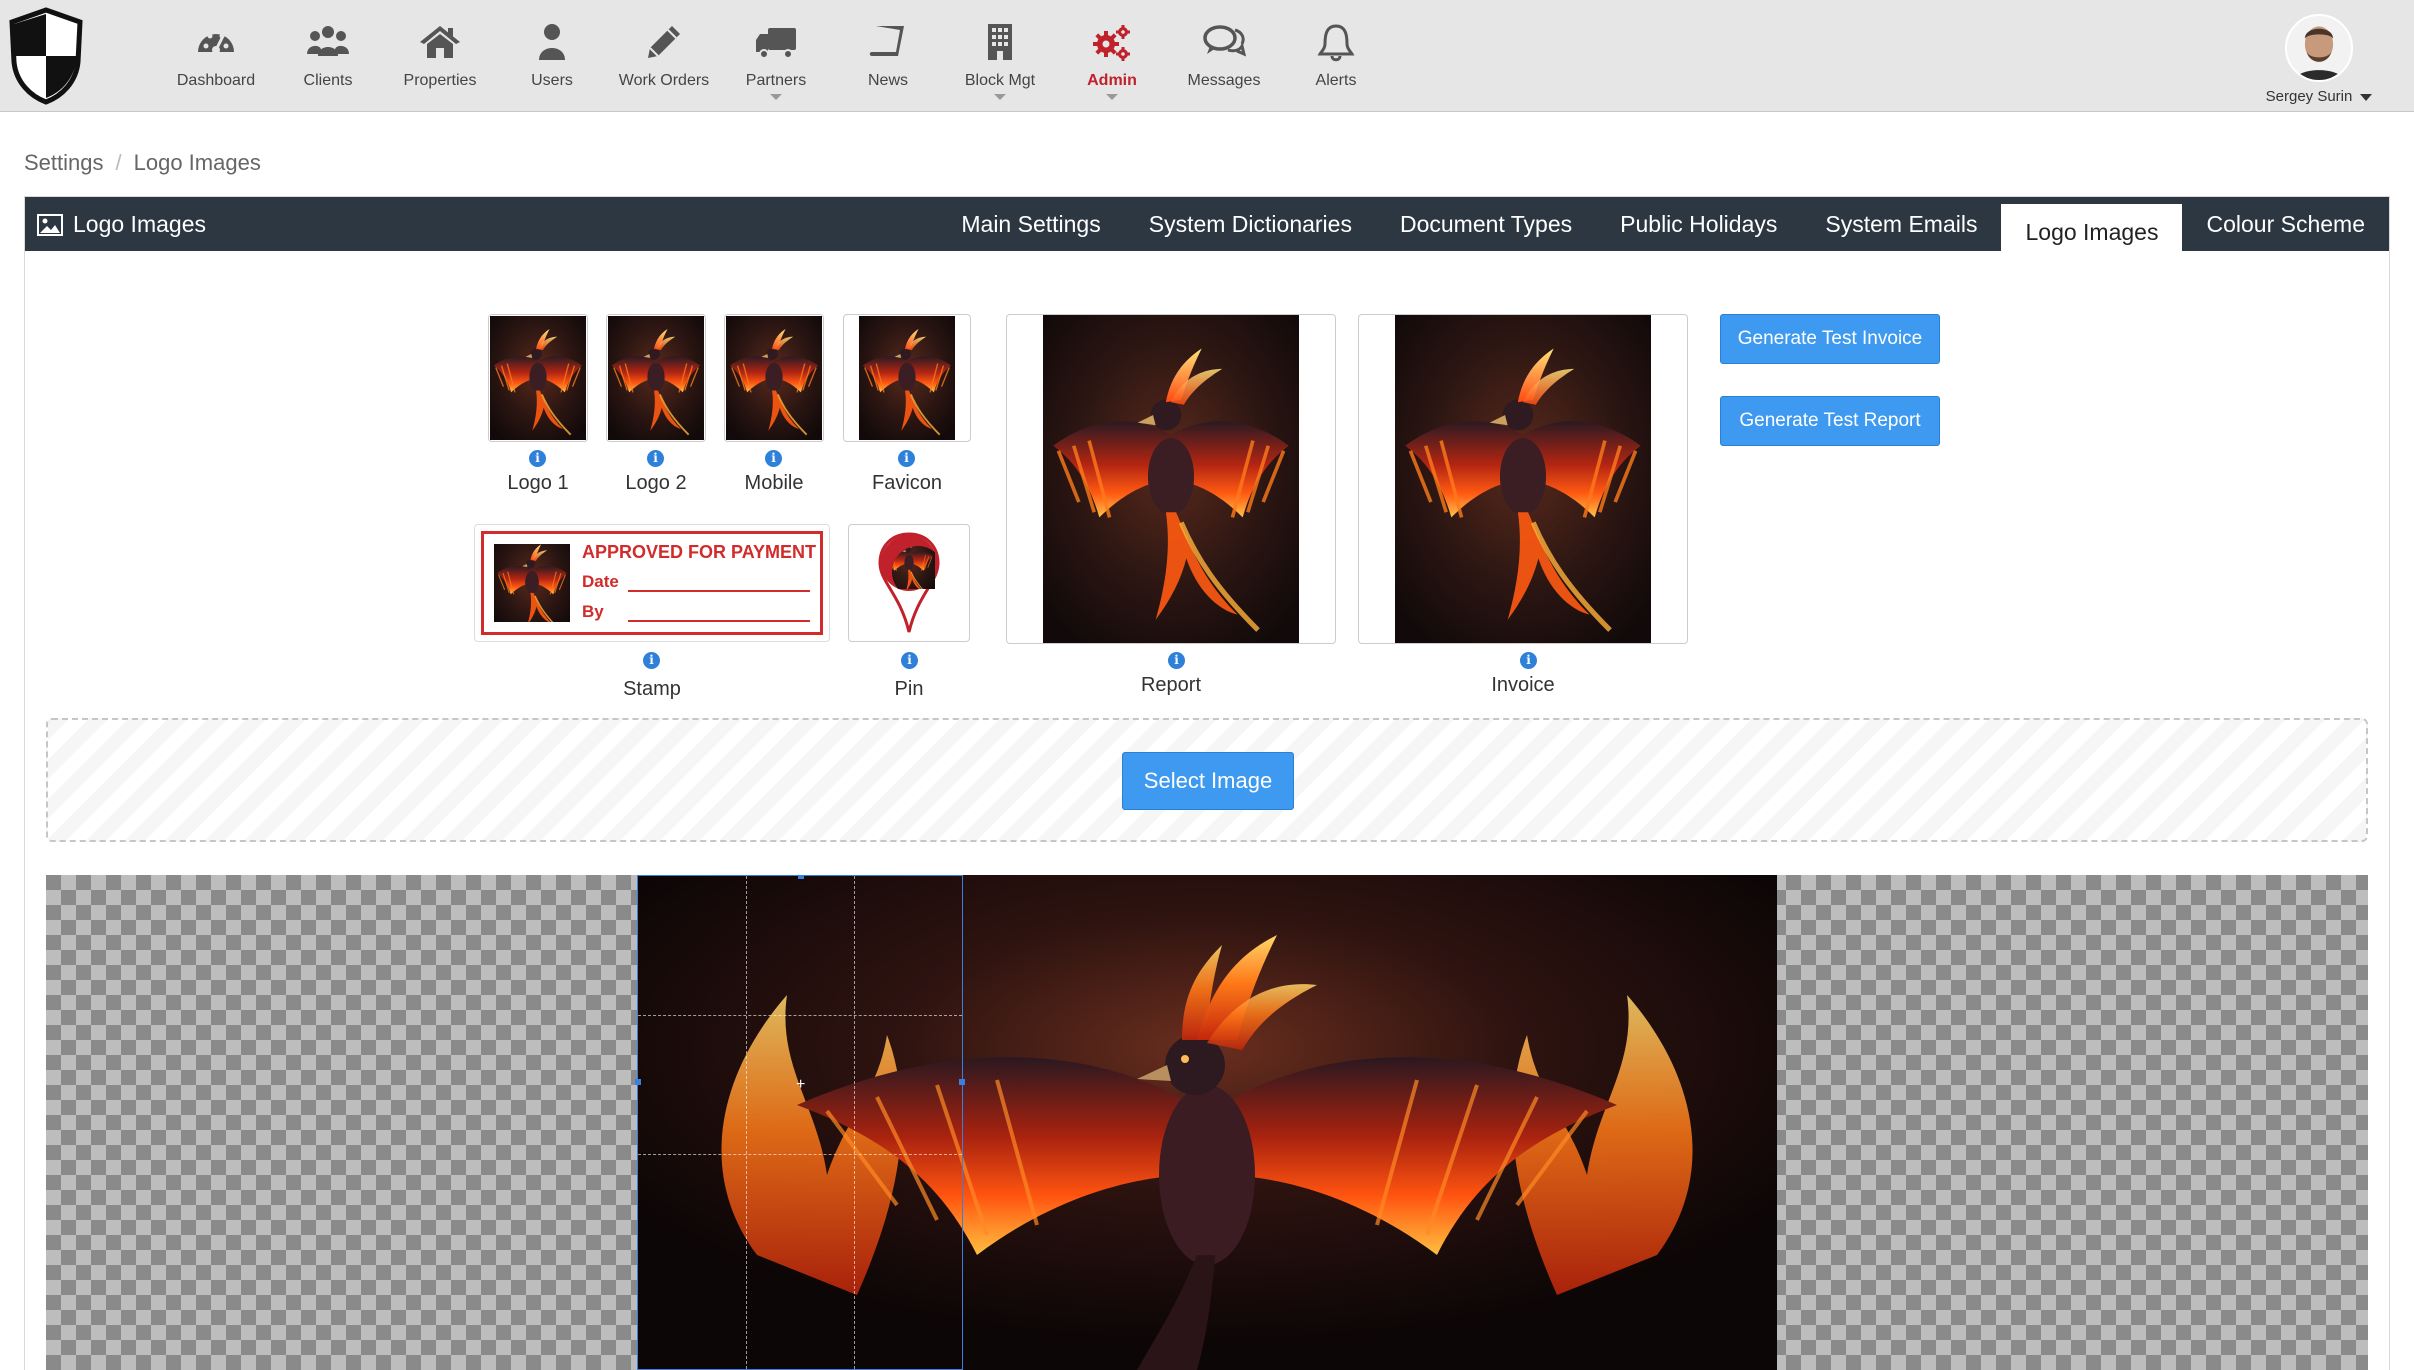  Describe the element at coordinates (886, 41) in the screenshot. I see `book-icon` at that location.